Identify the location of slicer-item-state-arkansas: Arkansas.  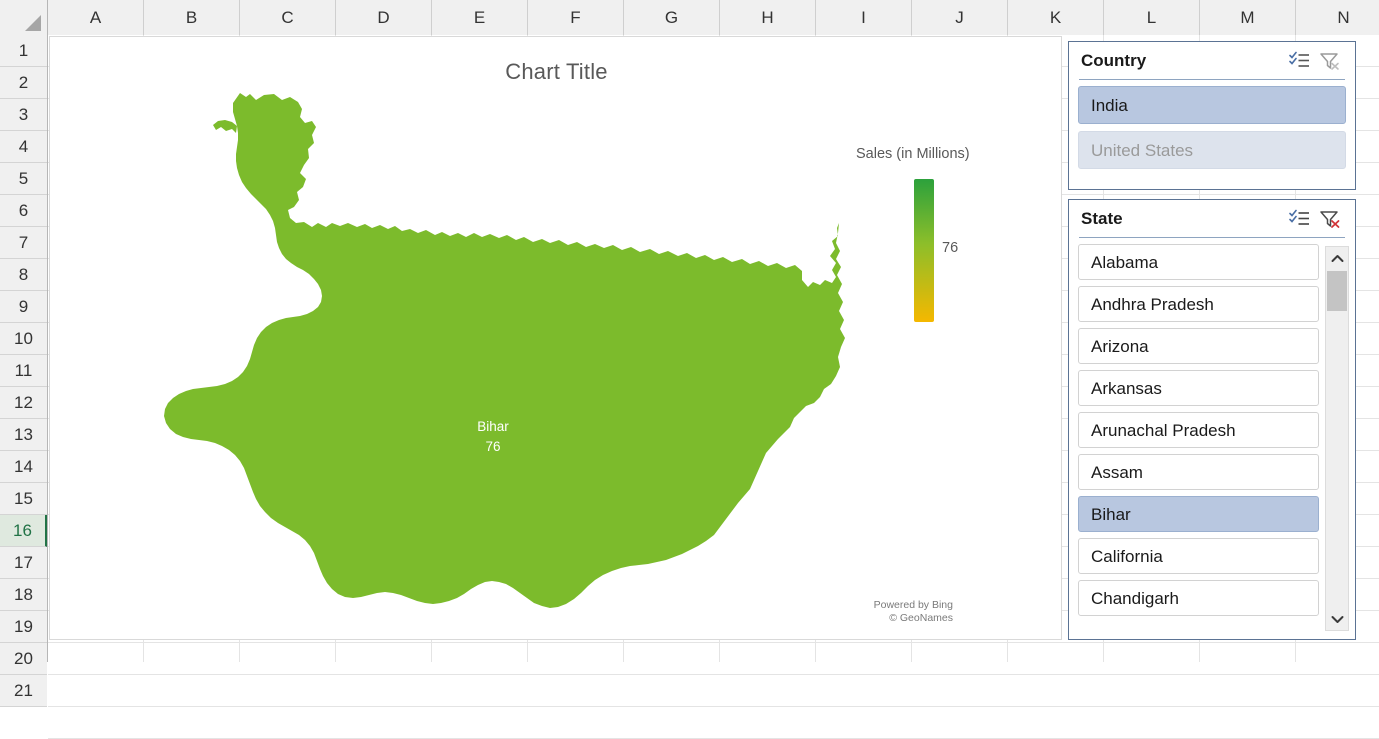
(1198, 388).